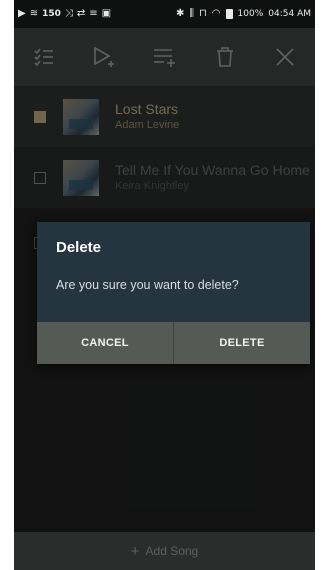 This screenshot has height=570, width=323. What do you see at coordinates (180, 13) in the screenshot?
I see `bluetooth-icon: ✱` at bounding box center [180, 13].